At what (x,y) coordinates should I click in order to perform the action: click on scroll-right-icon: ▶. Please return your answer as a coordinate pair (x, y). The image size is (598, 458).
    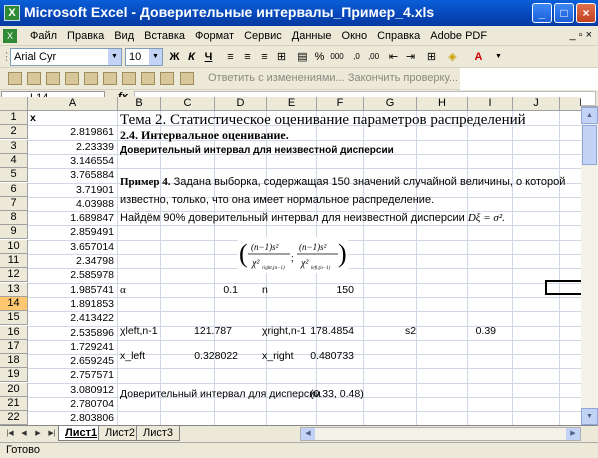
    Looking at the image, I should click on (573, 434).